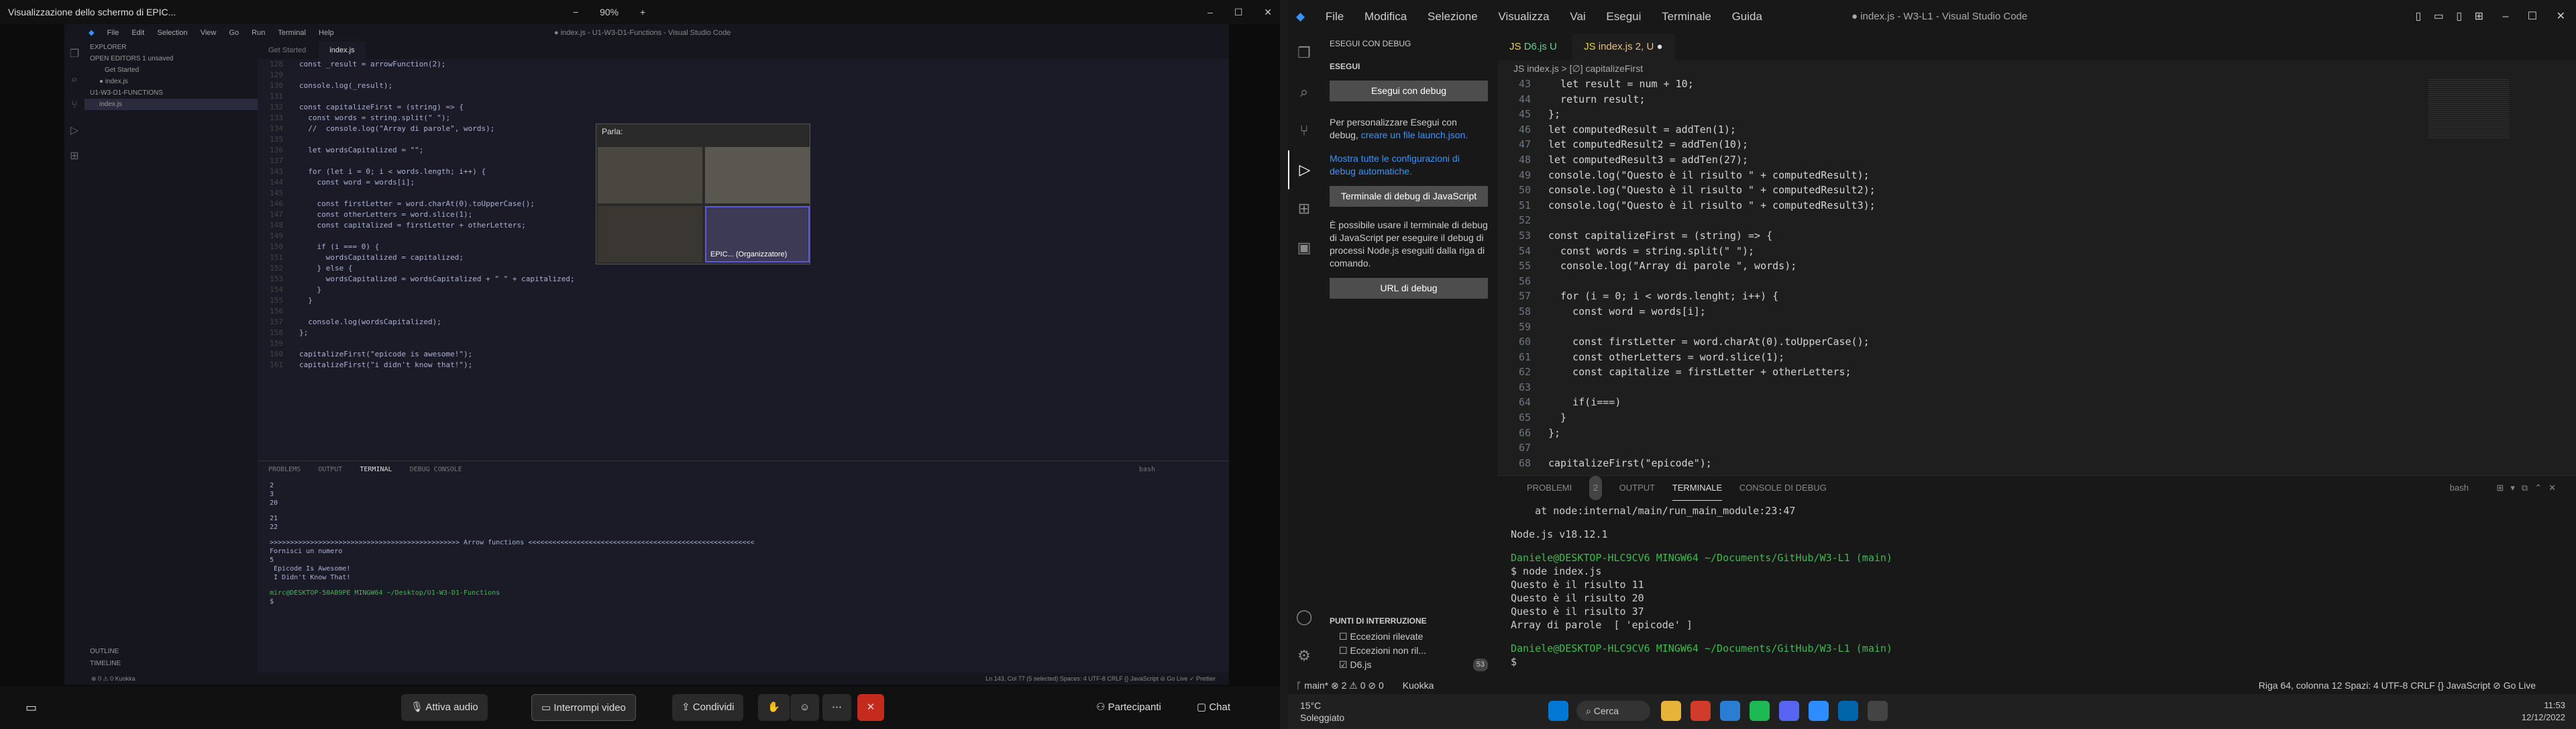  What do you see at coordinates (1960, 85) in the screenshot?
I see `code-line: 43 let result = num + 10;` at bounding box center [1960, 85].